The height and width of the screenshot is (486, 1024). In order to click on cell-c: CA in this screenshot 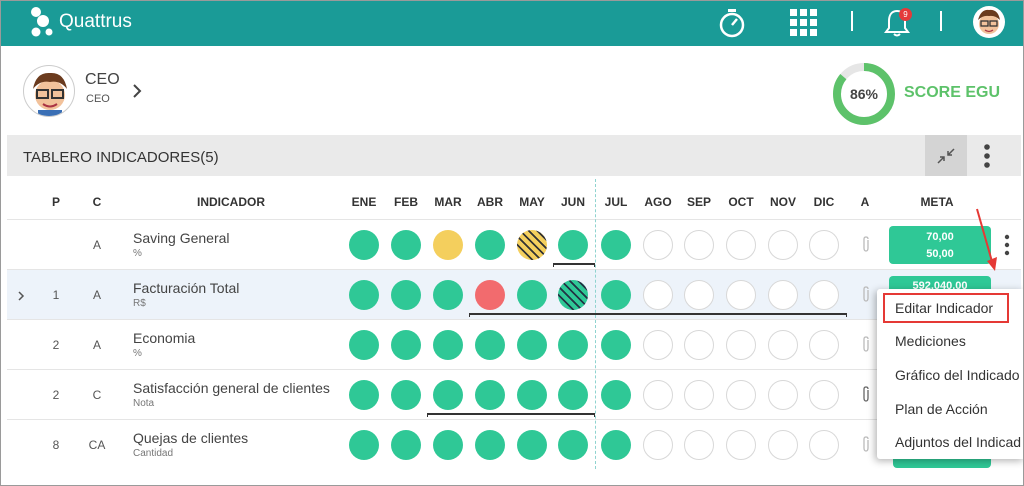, I will do `click(97, 445)`.